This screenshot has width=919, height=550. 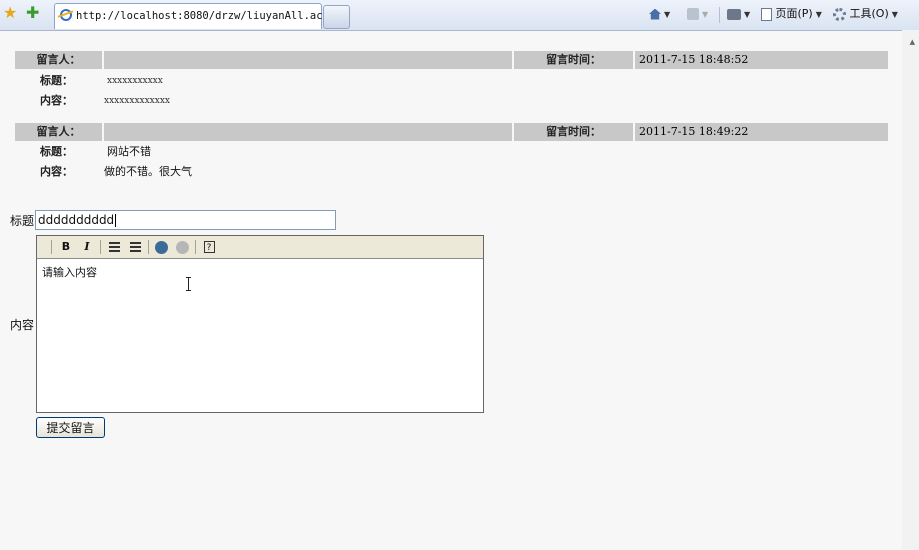 I want to click on help-button: ?, so click(x=209, y=247).